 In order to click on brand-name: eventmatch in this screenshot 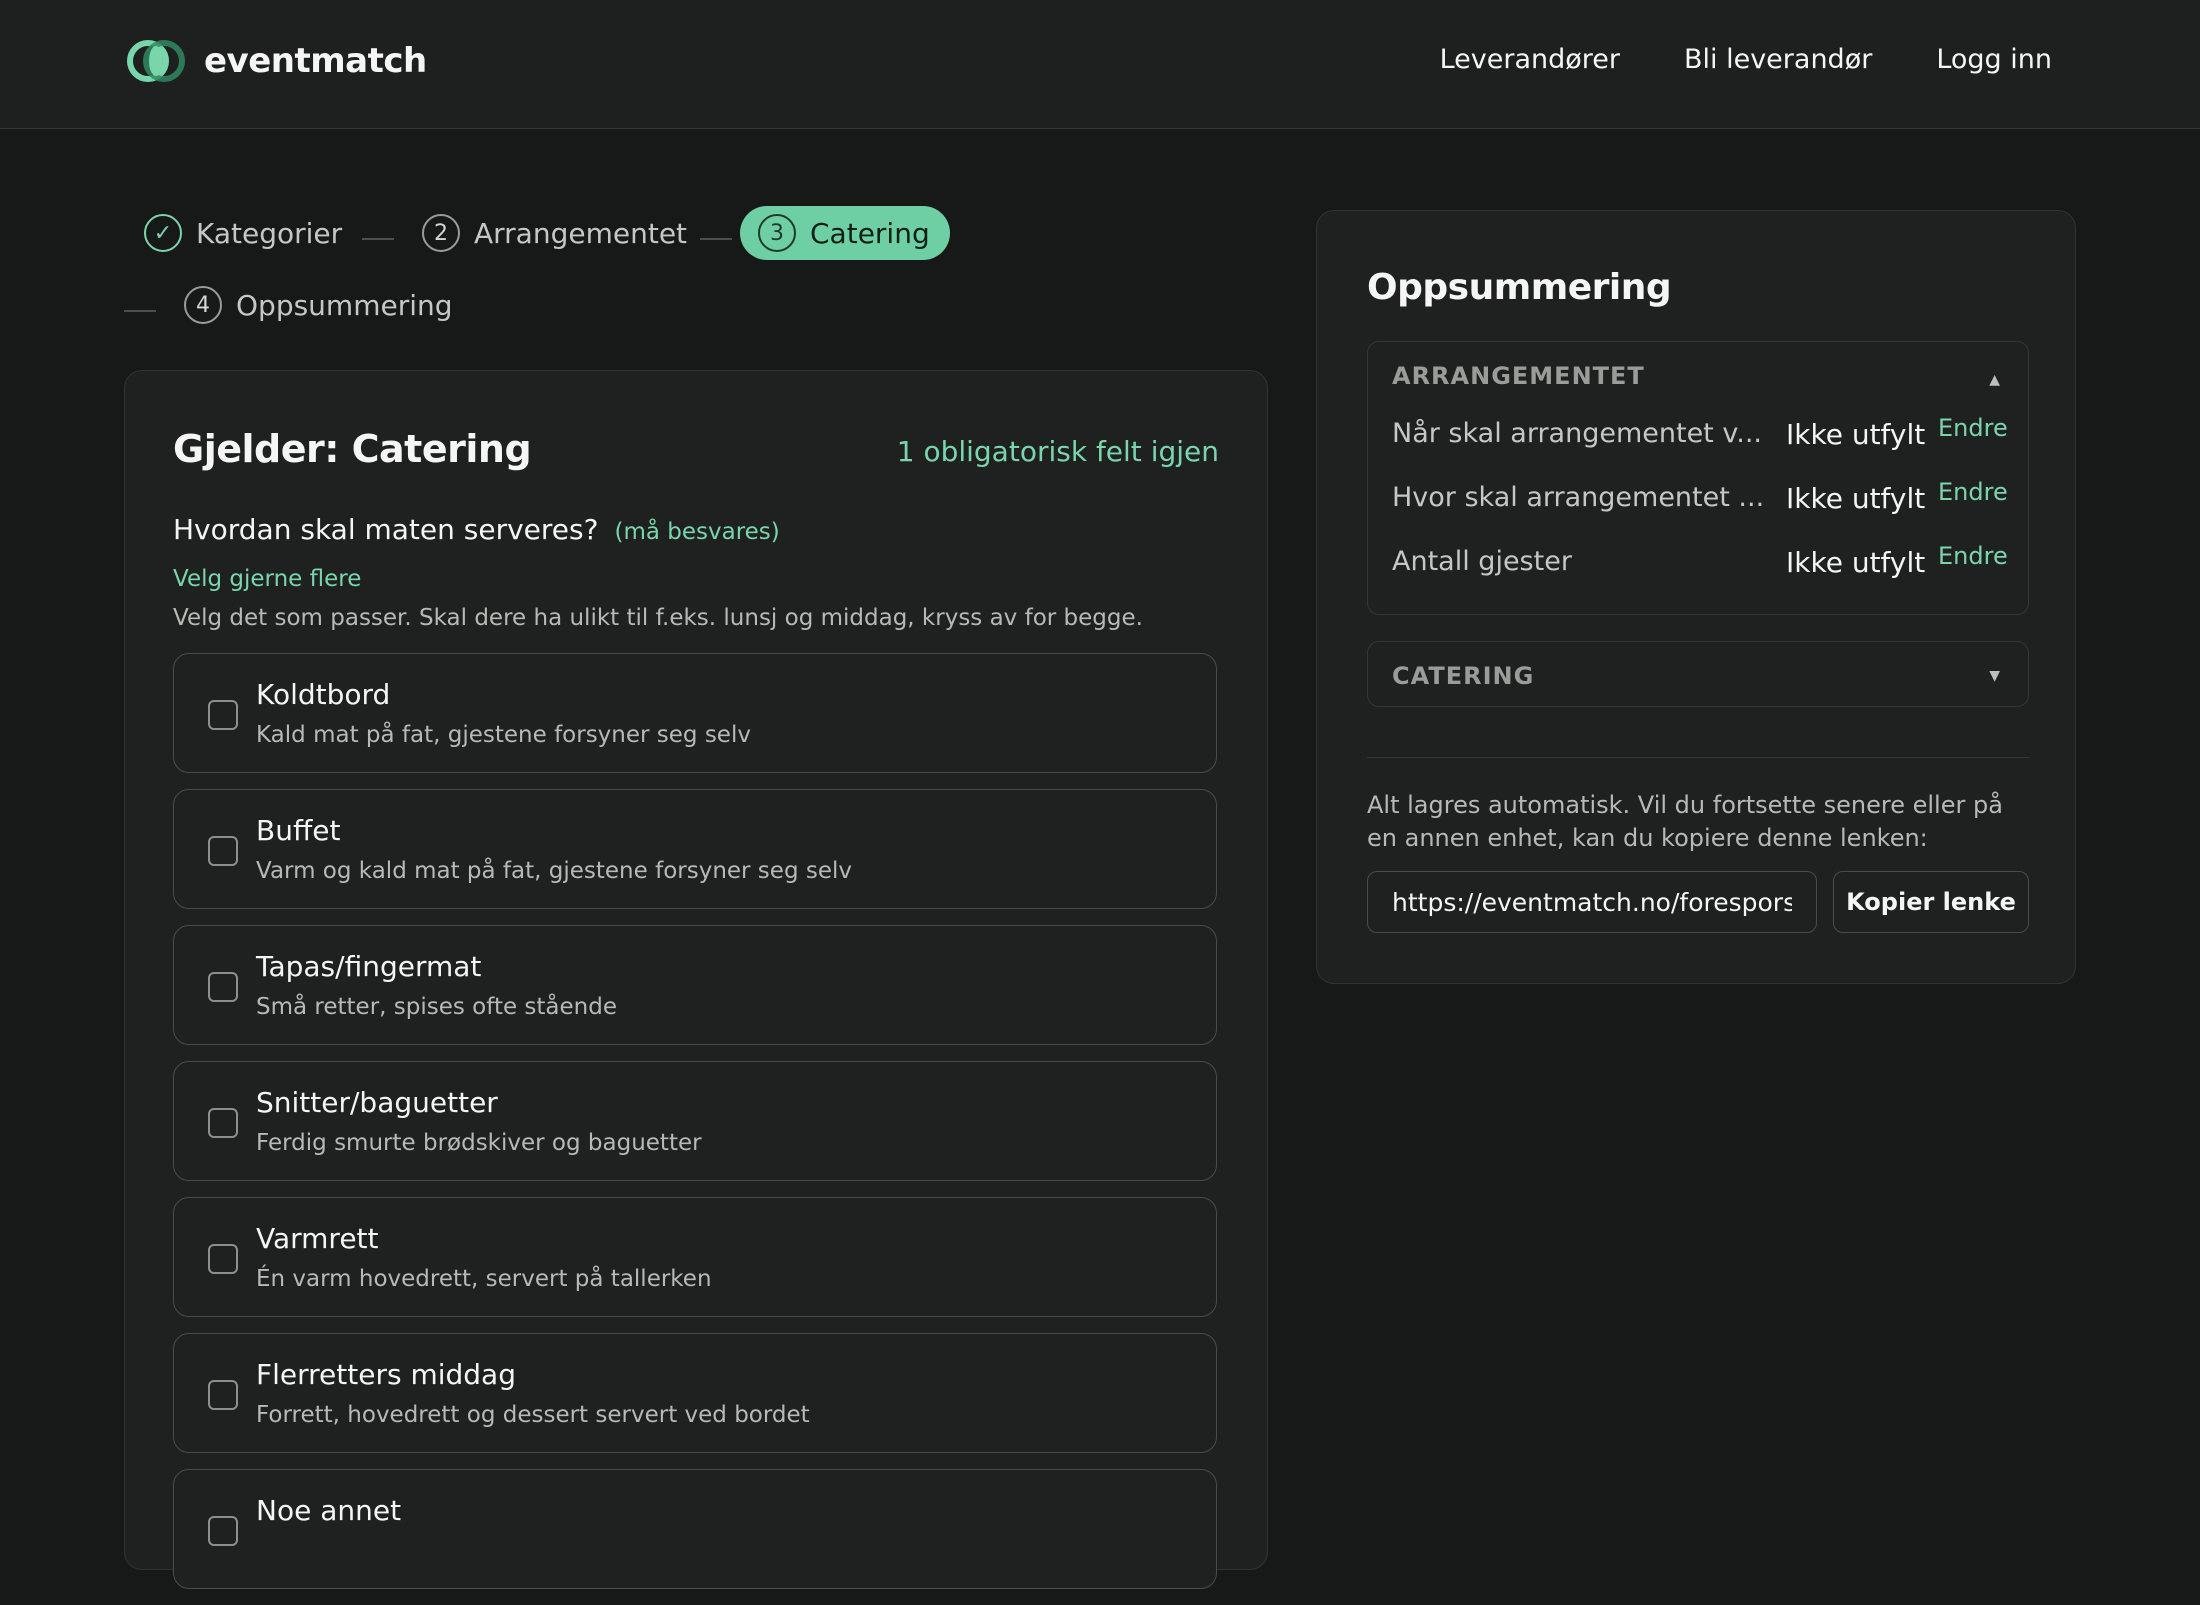, I will do `click(315, 61)`.